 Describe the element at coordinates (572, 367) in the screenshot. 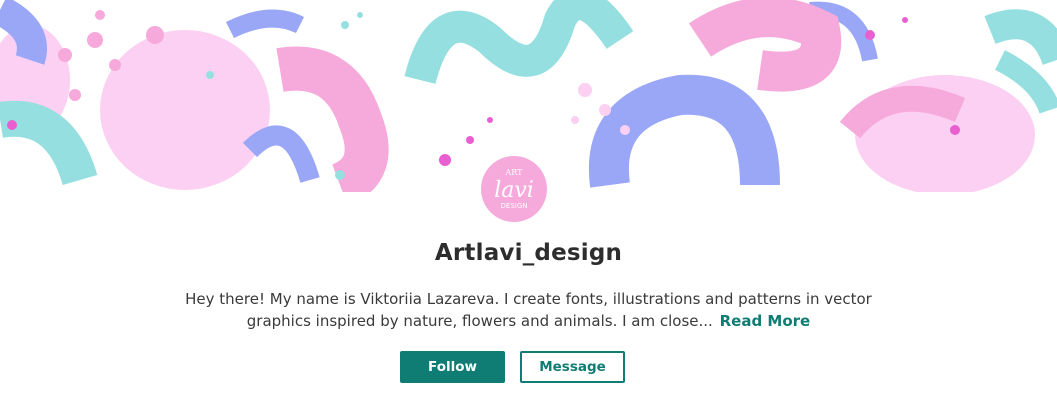

I see `message-button: Message` at that location.